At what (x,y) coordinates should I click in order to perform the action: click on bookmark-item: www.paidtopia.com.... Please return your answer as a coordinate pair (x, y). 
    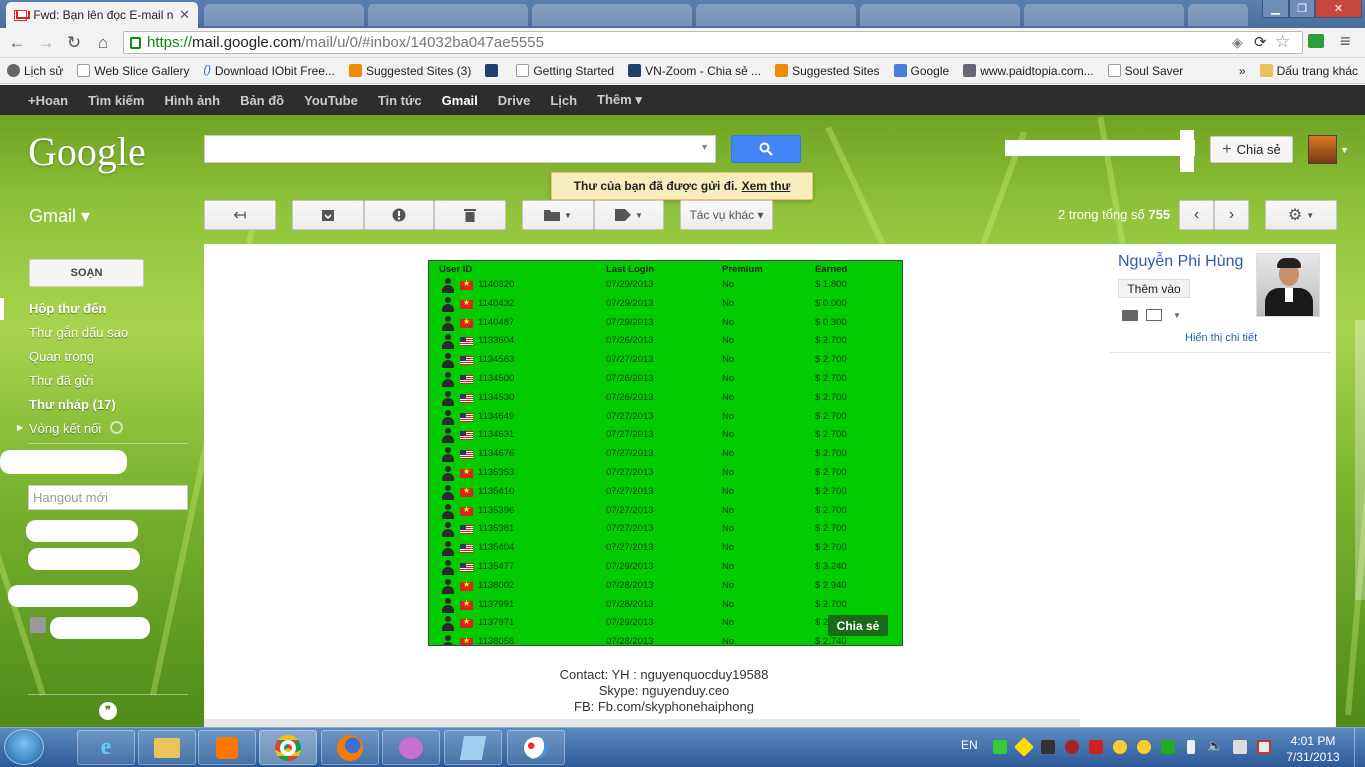
    Looking at the image, I should click on (1028, 71).